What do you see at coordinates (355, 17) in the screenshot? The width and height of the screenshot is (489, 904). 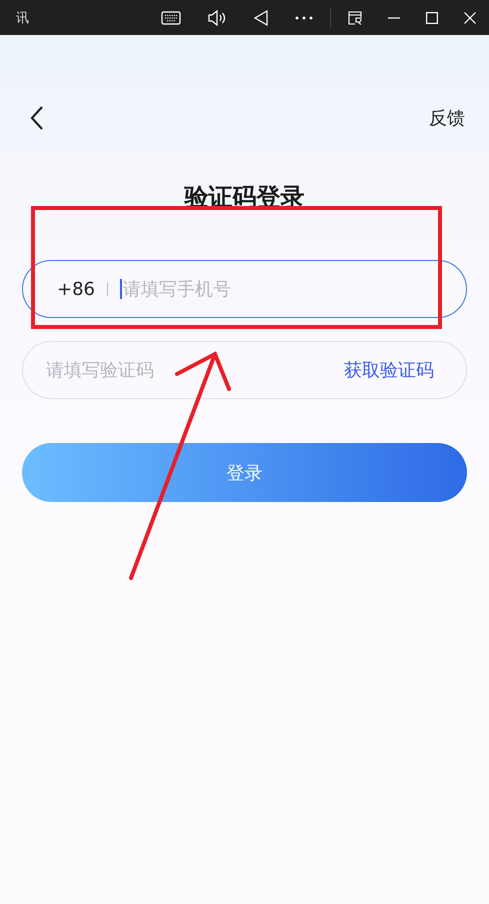 I see `screen-select-icon` at bounding box center [355, 17].